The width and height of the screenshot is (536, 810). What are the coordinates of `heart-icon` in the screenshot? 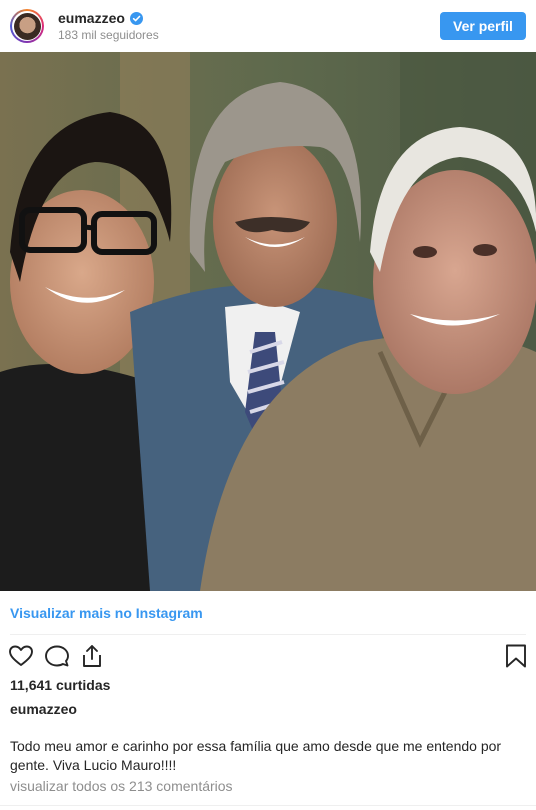 It's located at (21, 656).